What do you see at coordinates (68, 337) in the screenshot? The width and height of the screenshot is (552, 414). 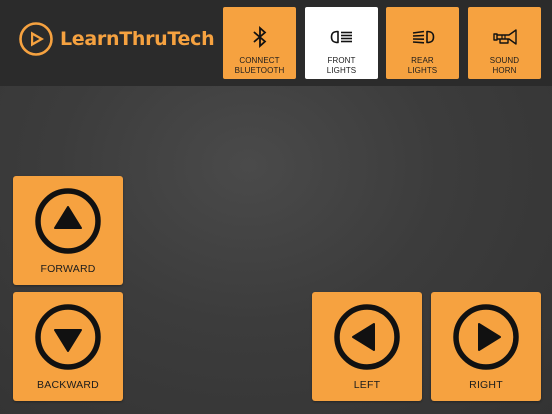 I see `arrow-down-icon` at bounding box center [68, 337].